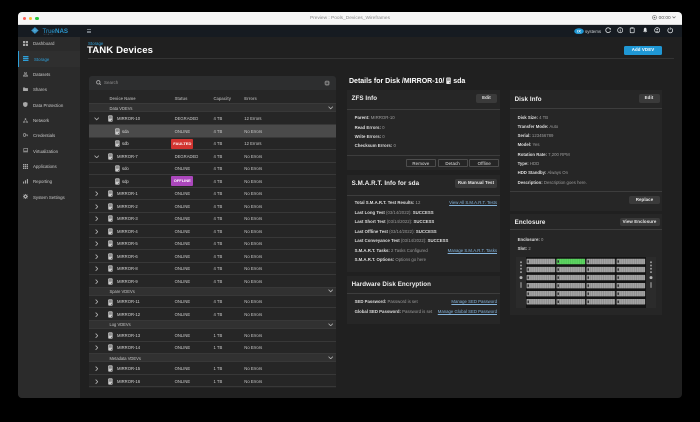 The height and width of the screenshot is (422, 700). Describe the element at coordinates (579, 30) in the screenshot. I see `svg-text: iX` at that location.